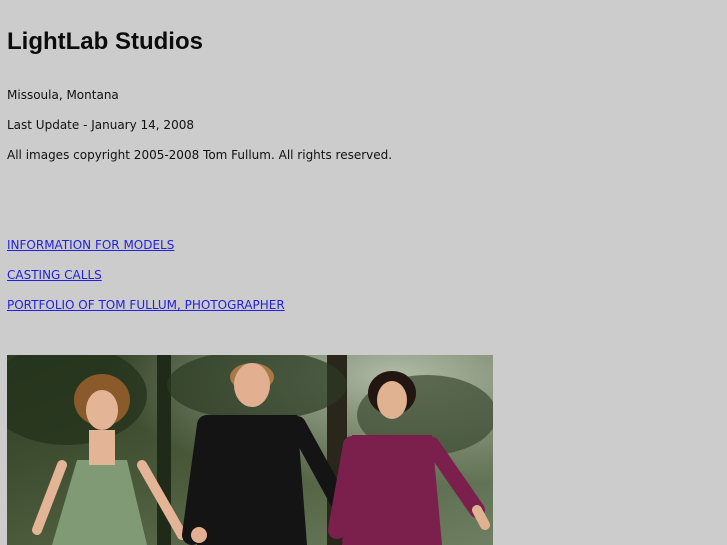 The height and width of the screenshot is (545, 727). Describe the element at coordinates (90, 245) in the screenshot. I see `link-information-for-models: INFORMATION FOR MODELS` at that location.